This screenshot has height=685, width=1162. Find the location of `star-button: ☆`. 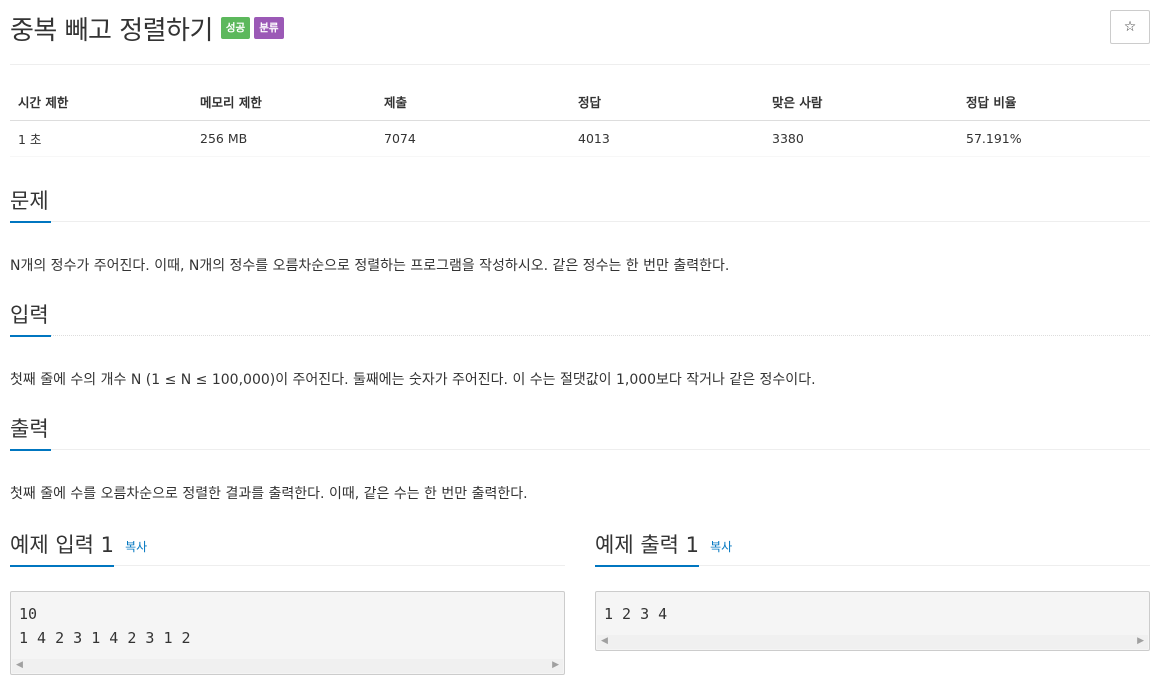

star-button: ☆ is located at coordinates (1130, 27).